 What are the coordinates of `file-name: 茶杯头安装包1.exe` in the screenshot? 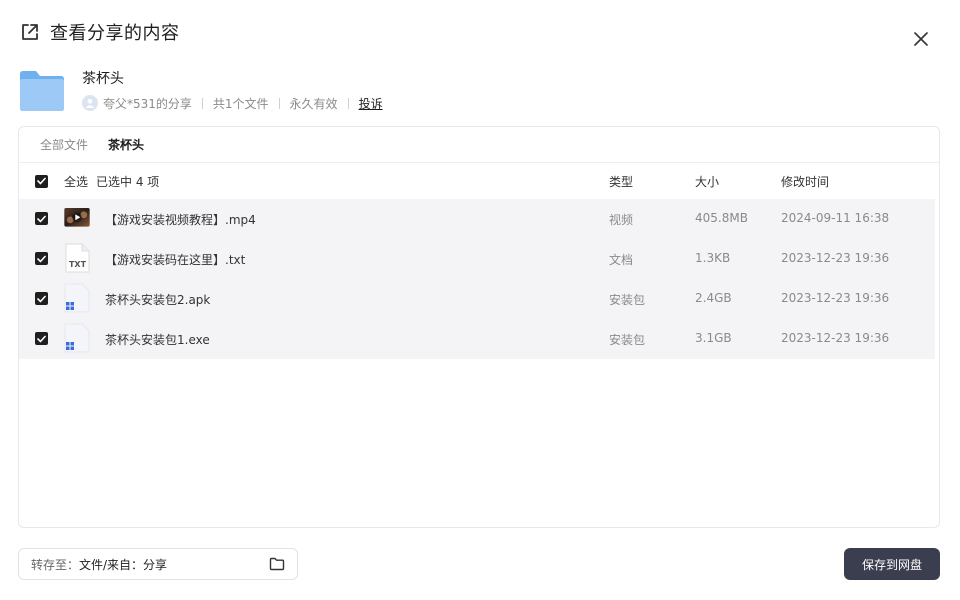 It's located at (157, 340).